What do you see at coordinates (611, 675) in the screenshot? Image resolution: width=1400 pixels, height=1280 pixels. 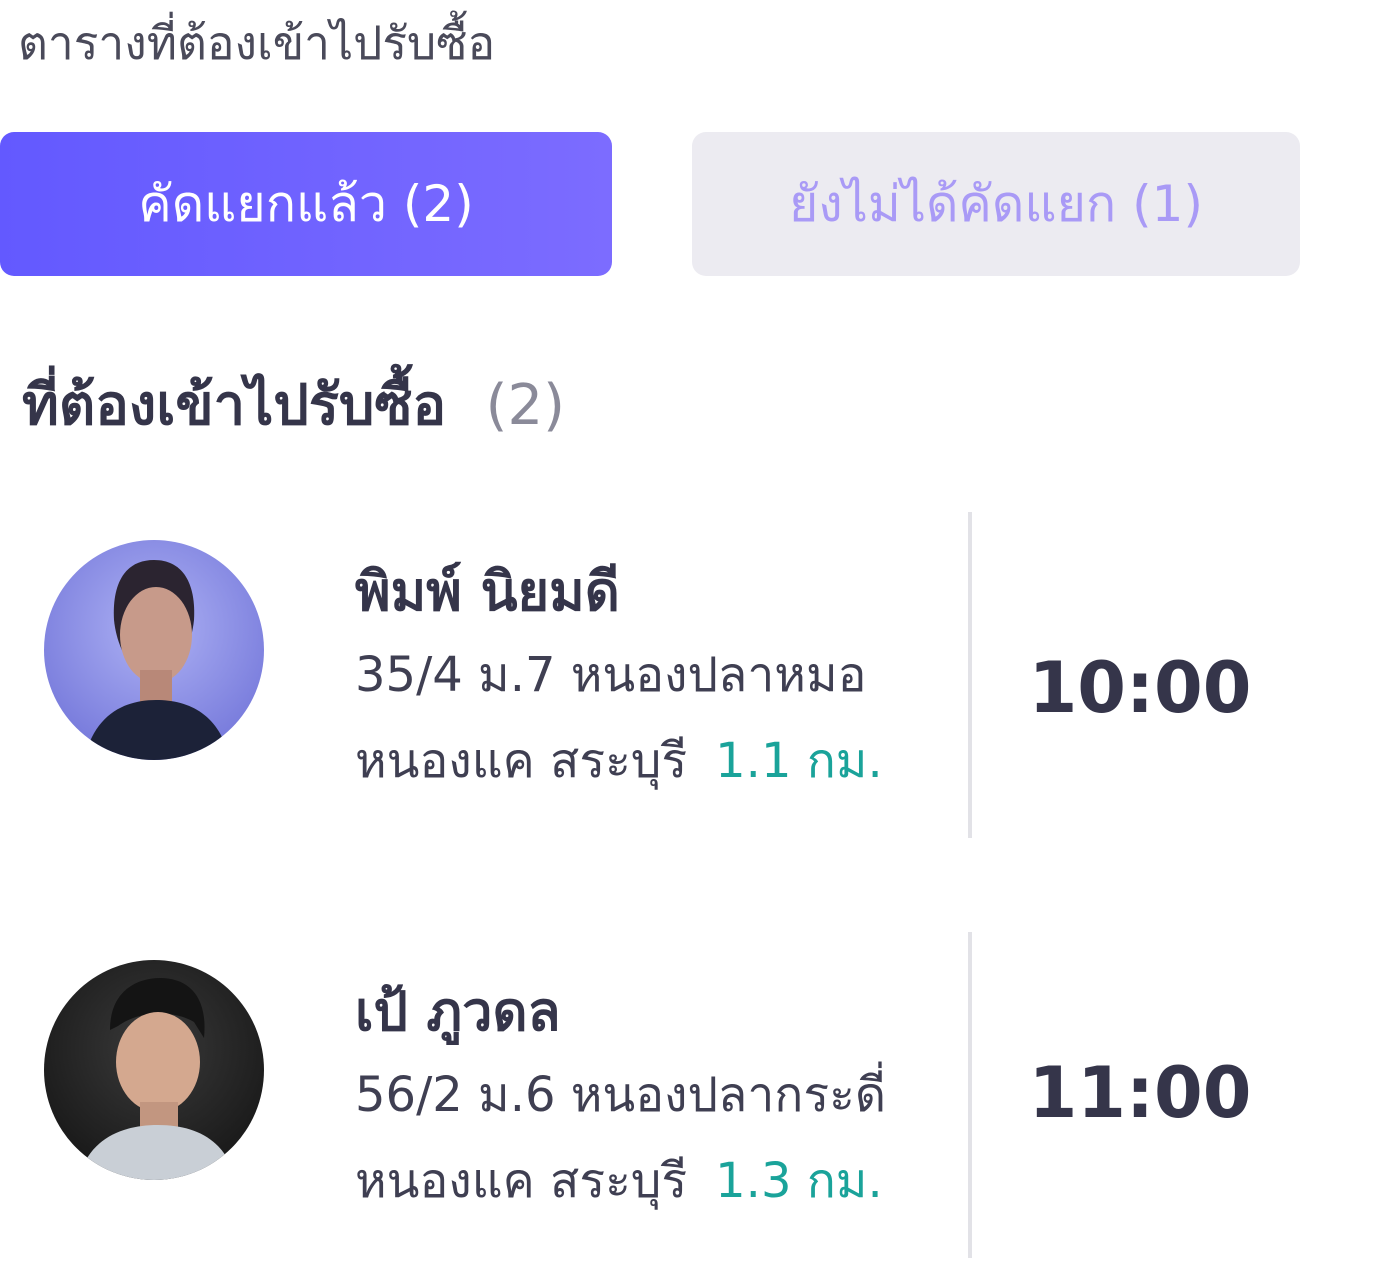 I see `address-line-1: 35/4 ม.7 หนองปลาหมอ` at bounding box center [611, 675].